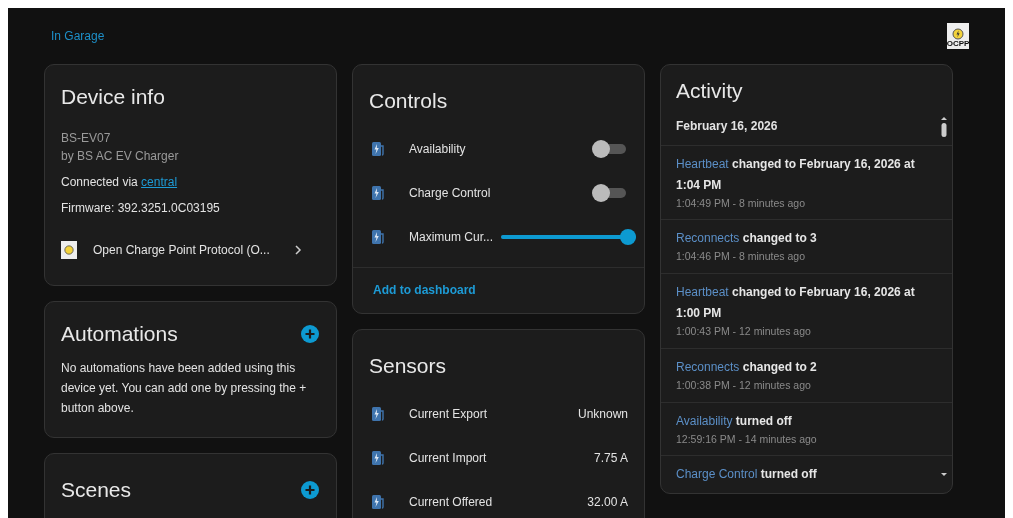  What do you see at coordinates (602, 414) in the screenshot?
I see `sensor-value: Unknown` at bounding box center [602, 414].